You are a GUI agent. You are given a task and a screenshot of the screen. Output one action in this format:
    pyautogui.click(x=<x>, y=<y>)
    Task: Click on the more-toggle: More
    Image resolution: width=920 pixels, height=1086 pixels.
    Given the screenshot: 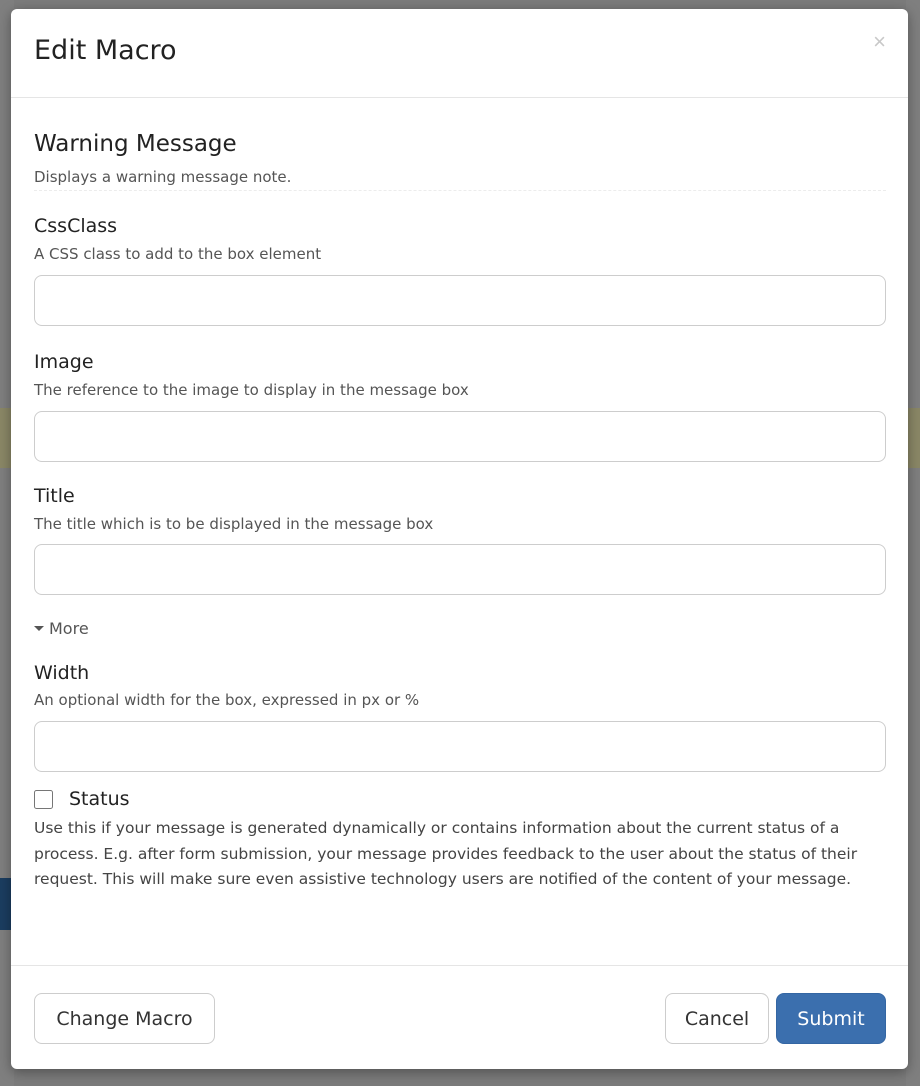 What is the action you would take?
    pyautogui.click(x=61, y=628)
    